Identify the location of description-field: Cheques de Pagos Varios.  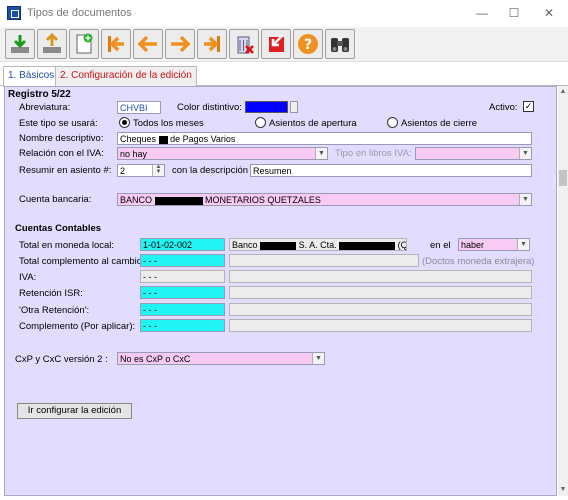
(324, 138).